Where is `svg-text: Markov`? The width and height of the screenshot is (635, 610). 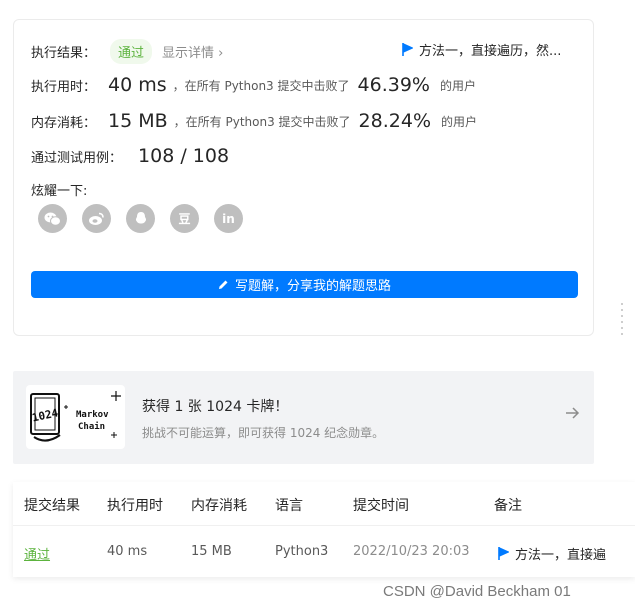 svg-text: Markov is located at coordinates (92, 415).